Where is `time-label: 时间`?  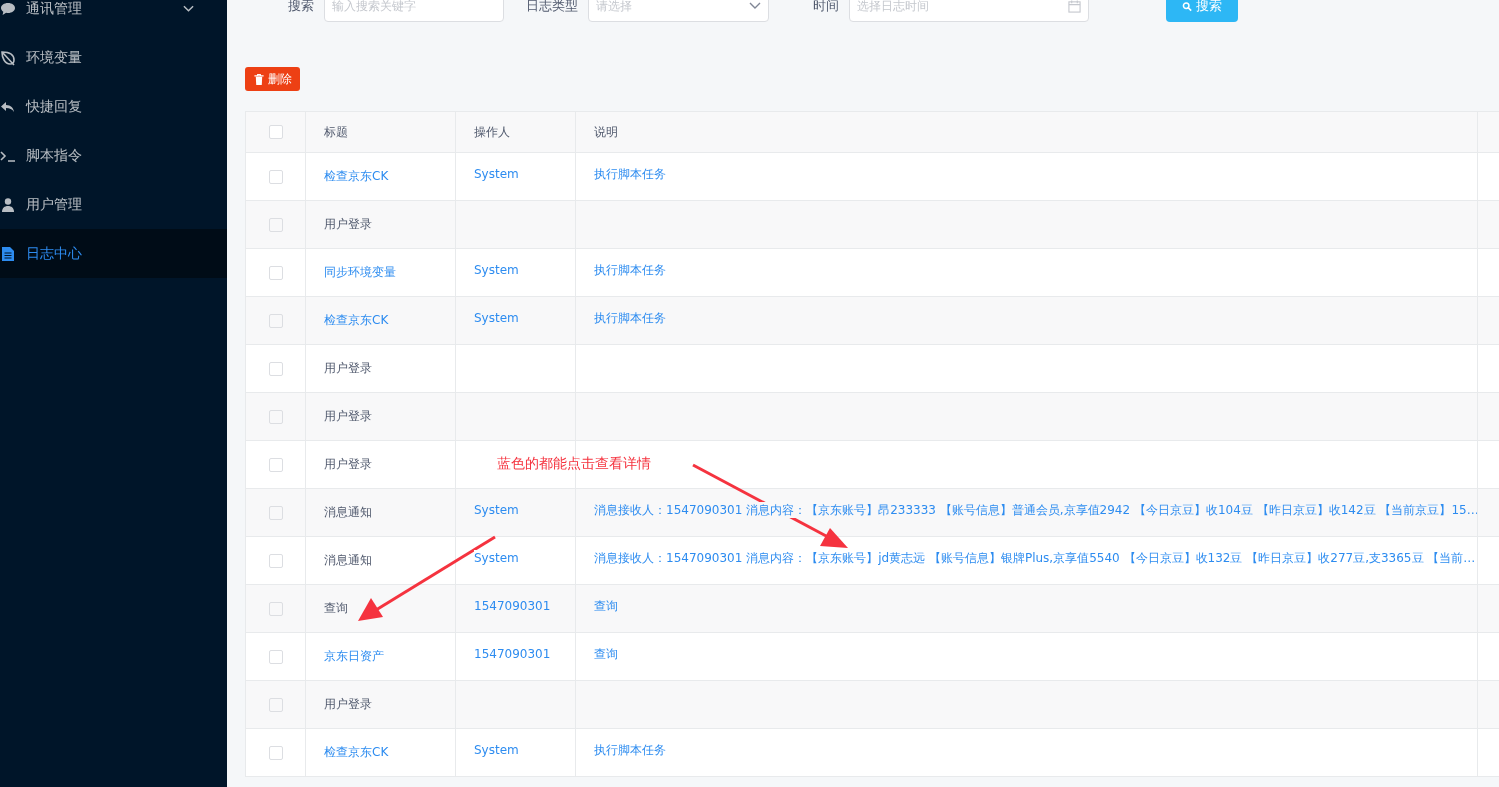
time-label: 时间 is located at coordinates (826, 7).